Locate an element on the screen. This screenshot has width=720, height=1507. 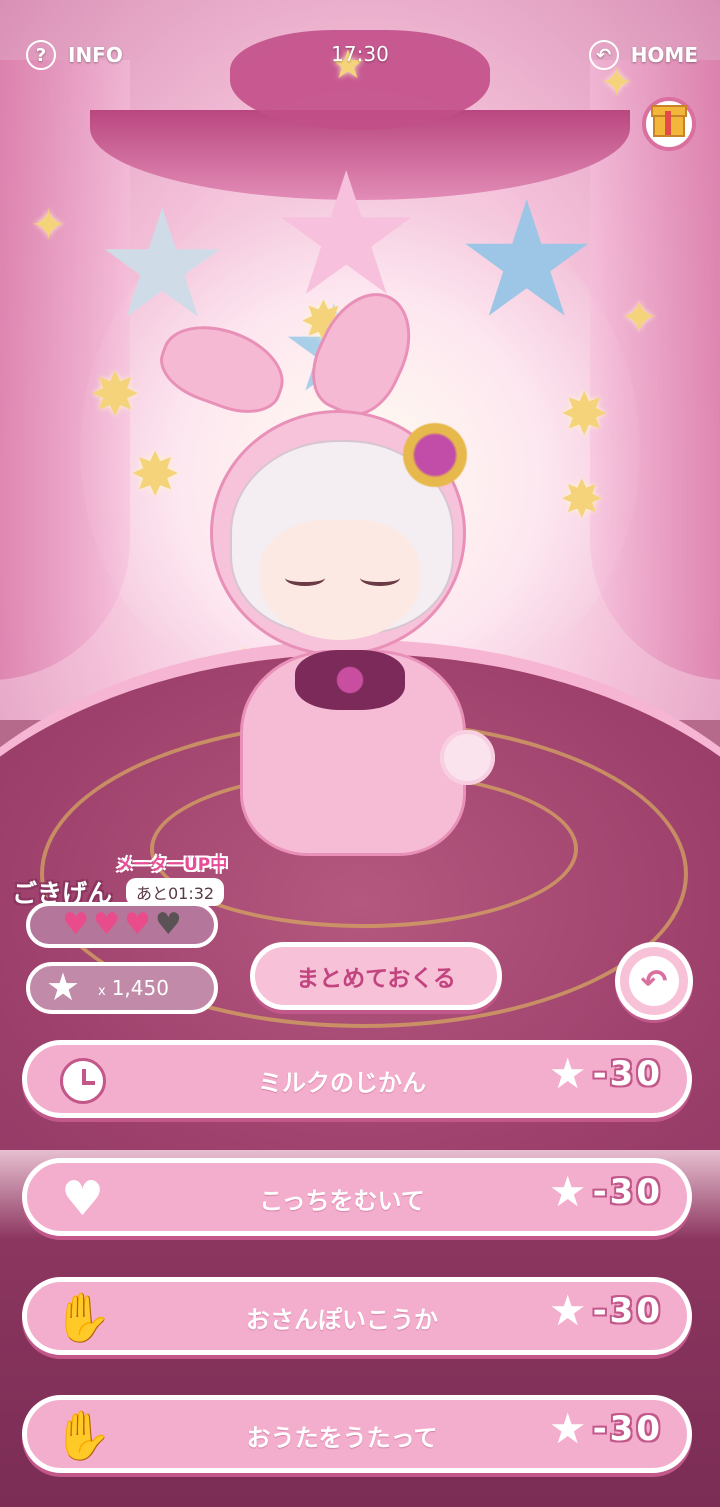
meter-up-badge: メーターUP中 is located at coordinates (172, 865).